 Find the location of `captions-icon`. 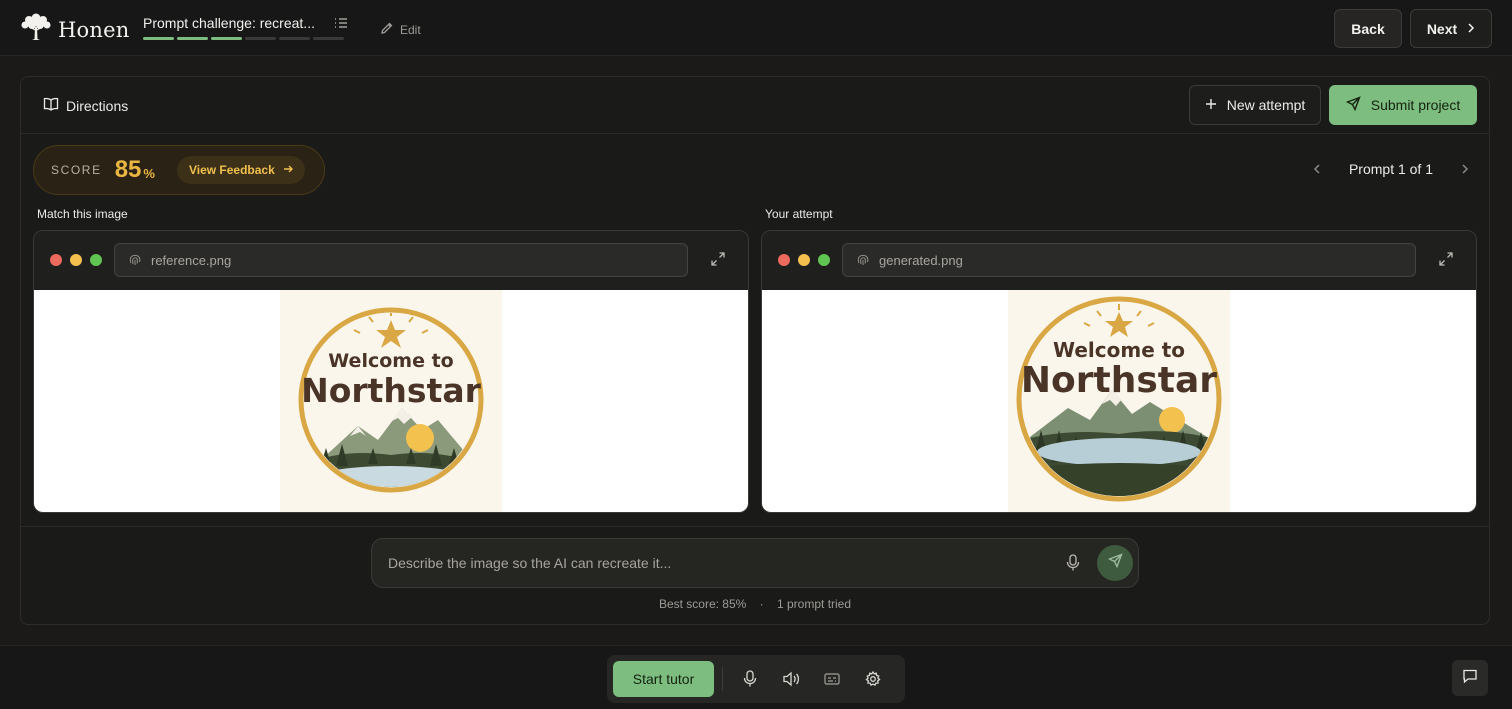

captions-icon is located at coordinates (832, 679).